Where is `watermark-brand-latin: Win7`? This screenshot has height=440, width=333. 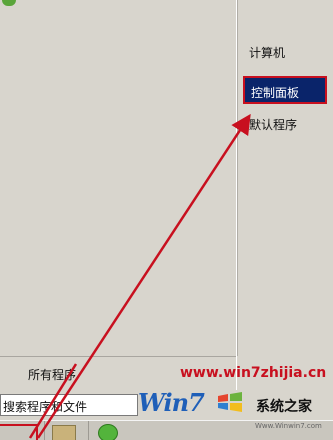 watermark-brand-latin: Win7 is located at coordinates (171, 402).